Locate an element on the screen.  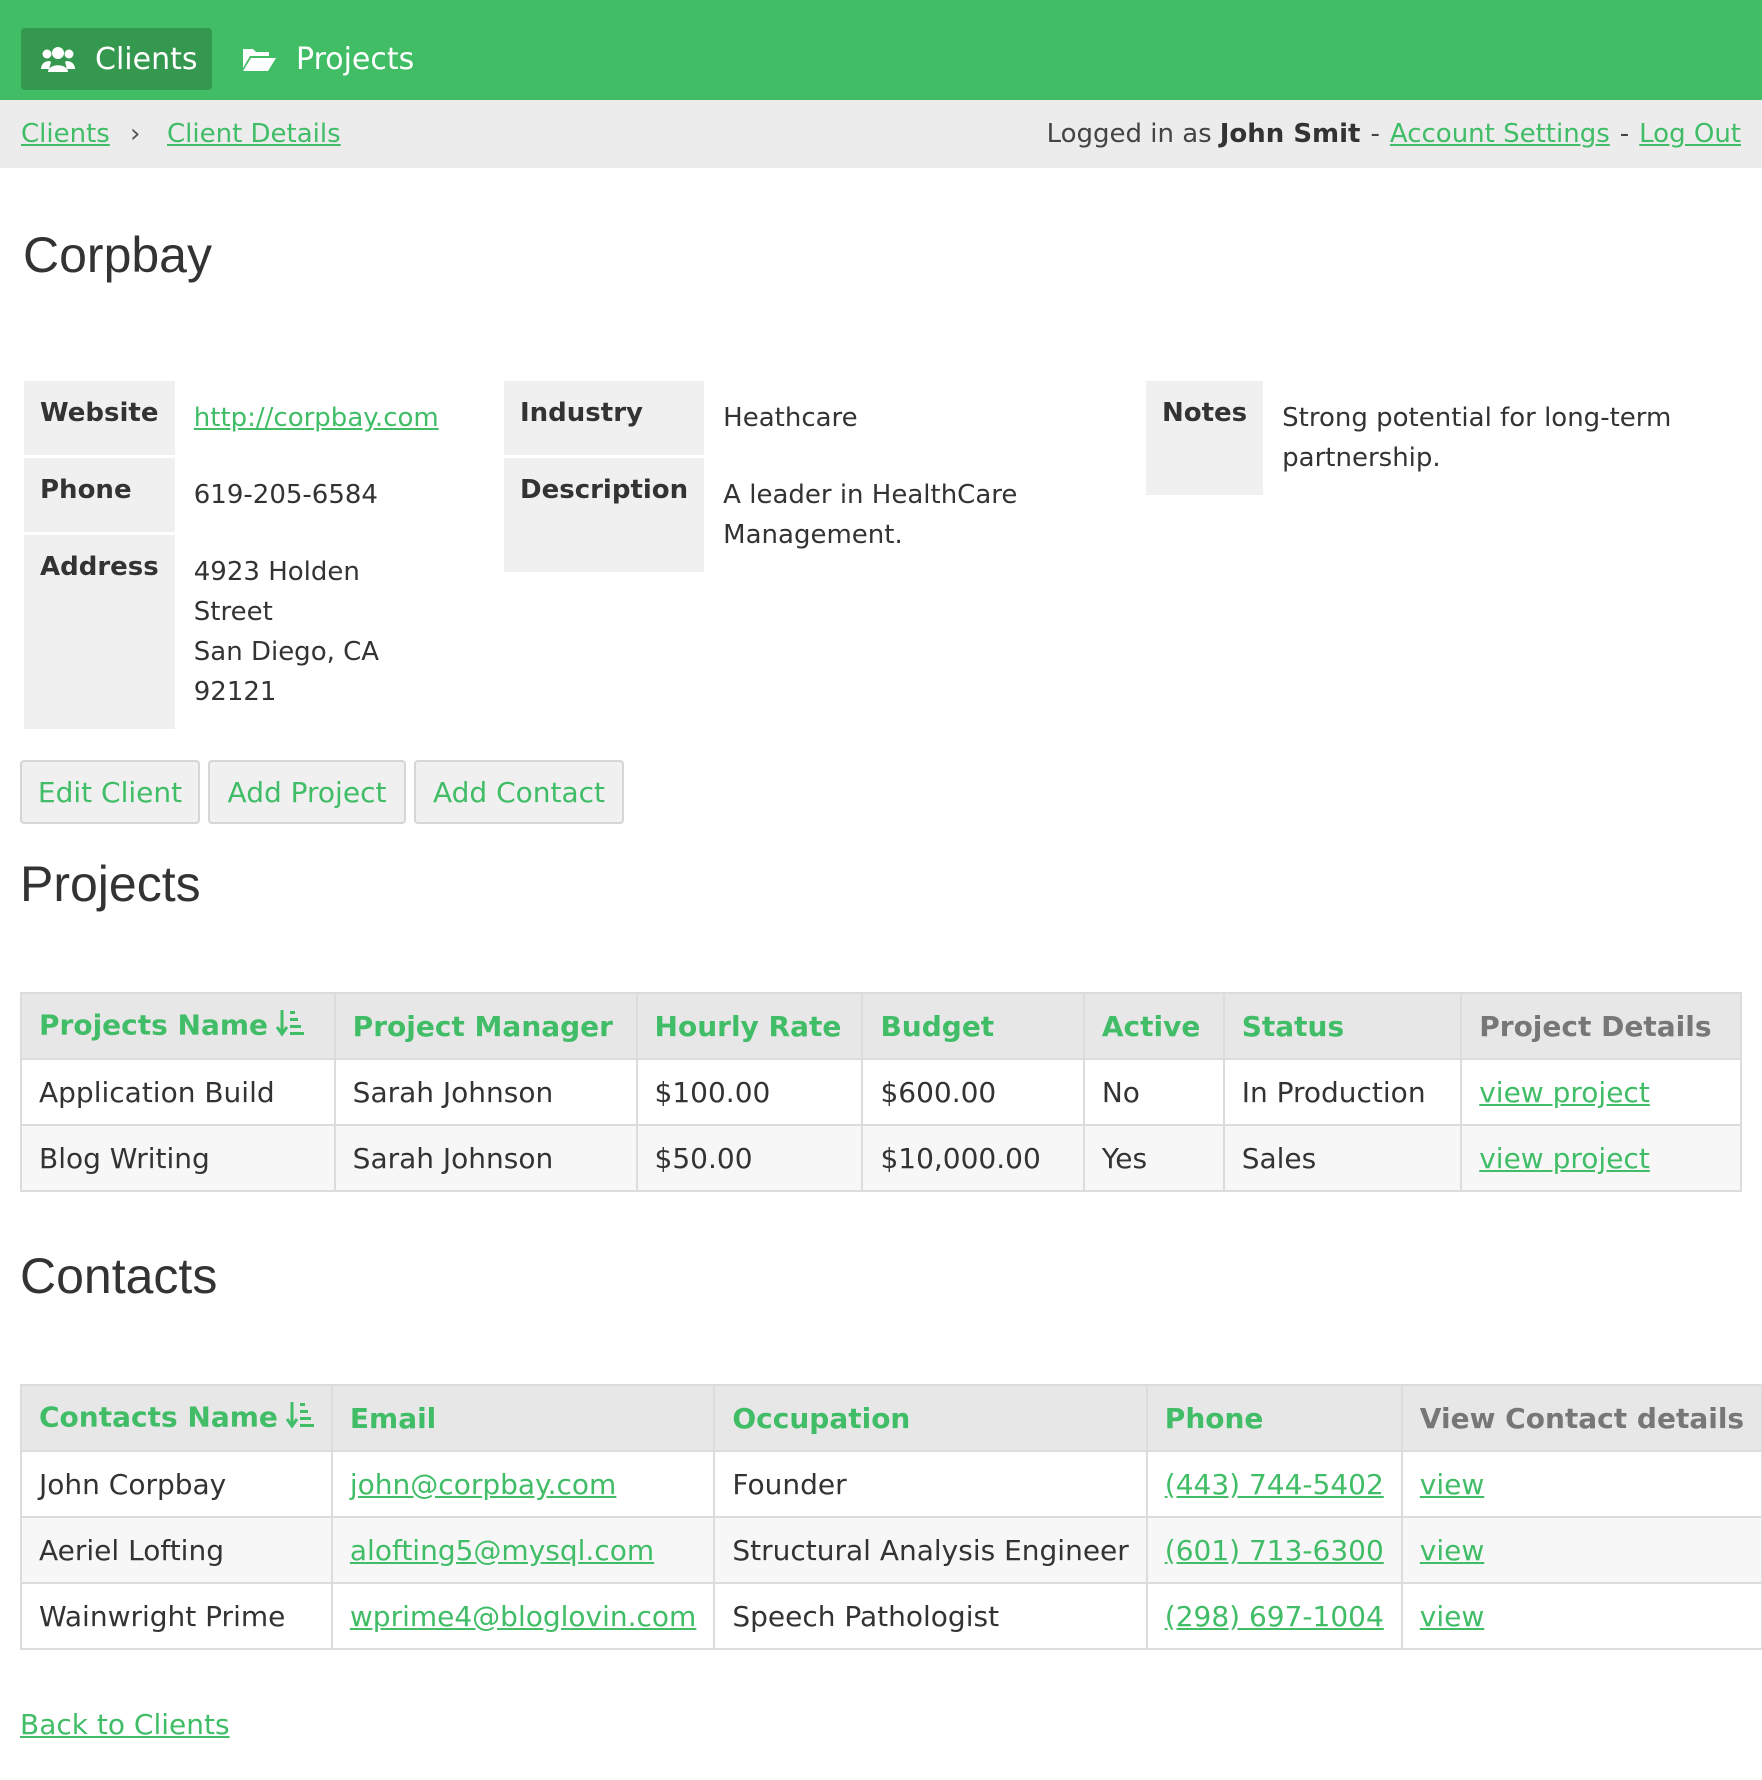
column-header-phone: Phone is located at coordinates (1274, 1418).